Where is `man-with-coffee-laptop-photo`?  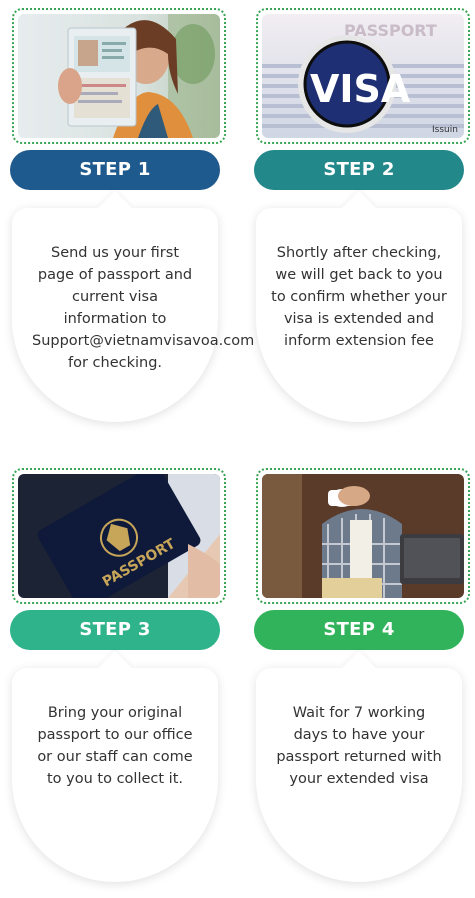
man-with-coffee-laptop-photo is located at coordinates (363, 536).